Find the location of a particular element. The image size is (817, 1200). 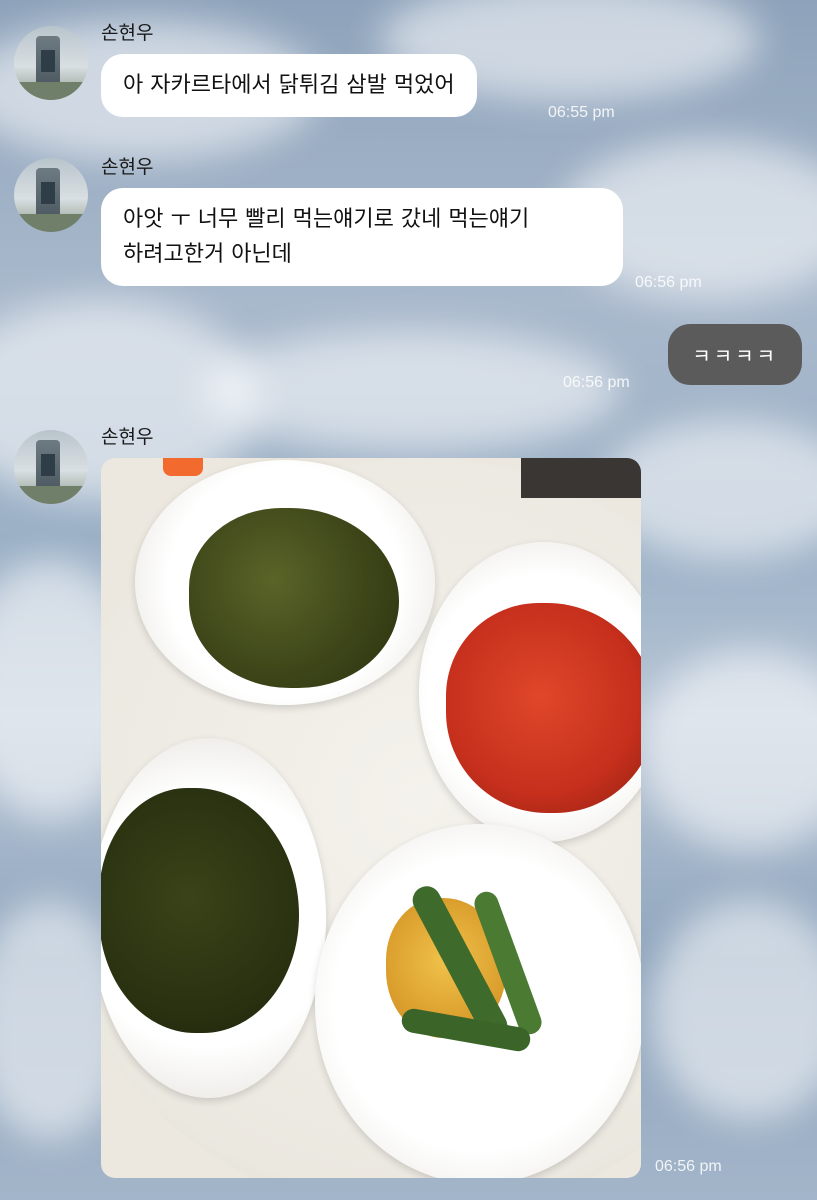

message-text: ㅋㅋㅋㅋ is located at coordinates (735, 356).